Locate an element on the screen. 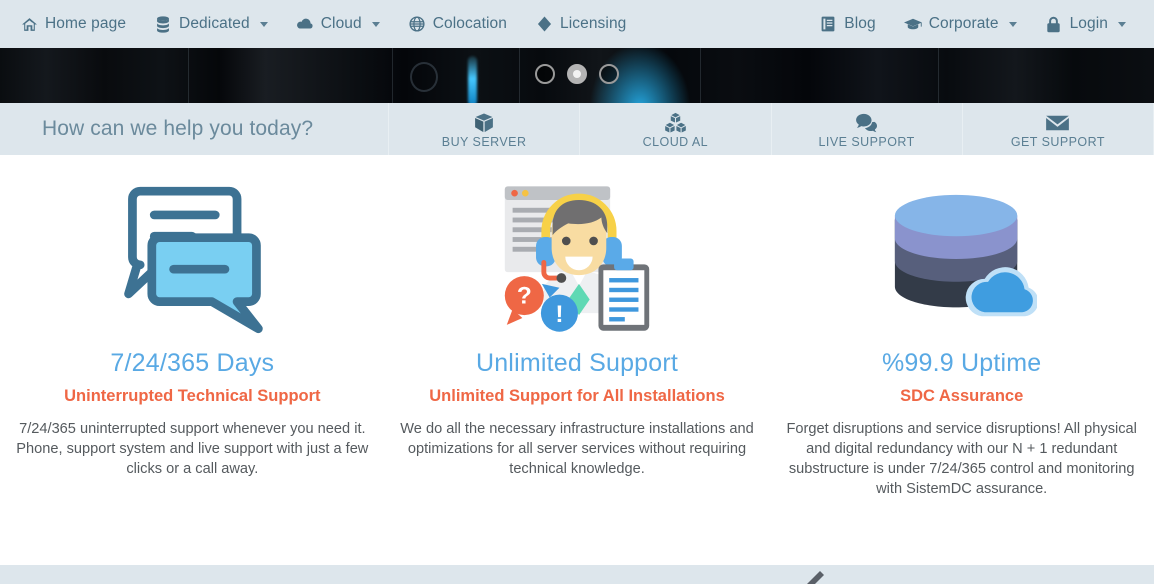 The height and width of the screenshot is (584, 1154). cube-box-icon is located at coordinates (484, 122).